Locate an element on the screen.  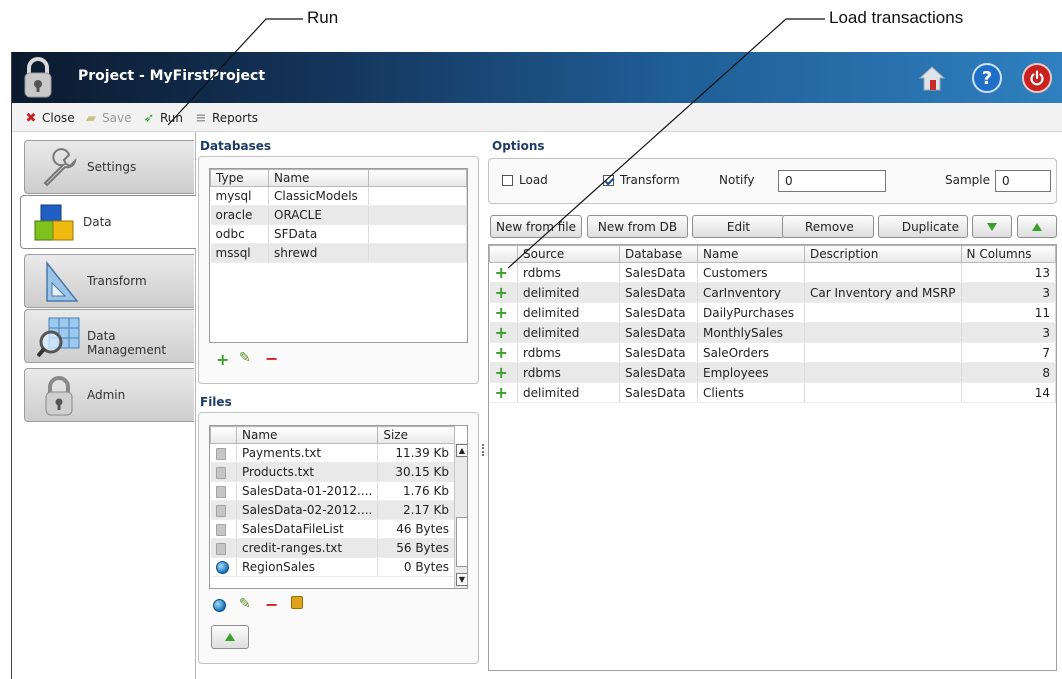
edit-database-icon: ✎ is located at coordinates (245, 358).